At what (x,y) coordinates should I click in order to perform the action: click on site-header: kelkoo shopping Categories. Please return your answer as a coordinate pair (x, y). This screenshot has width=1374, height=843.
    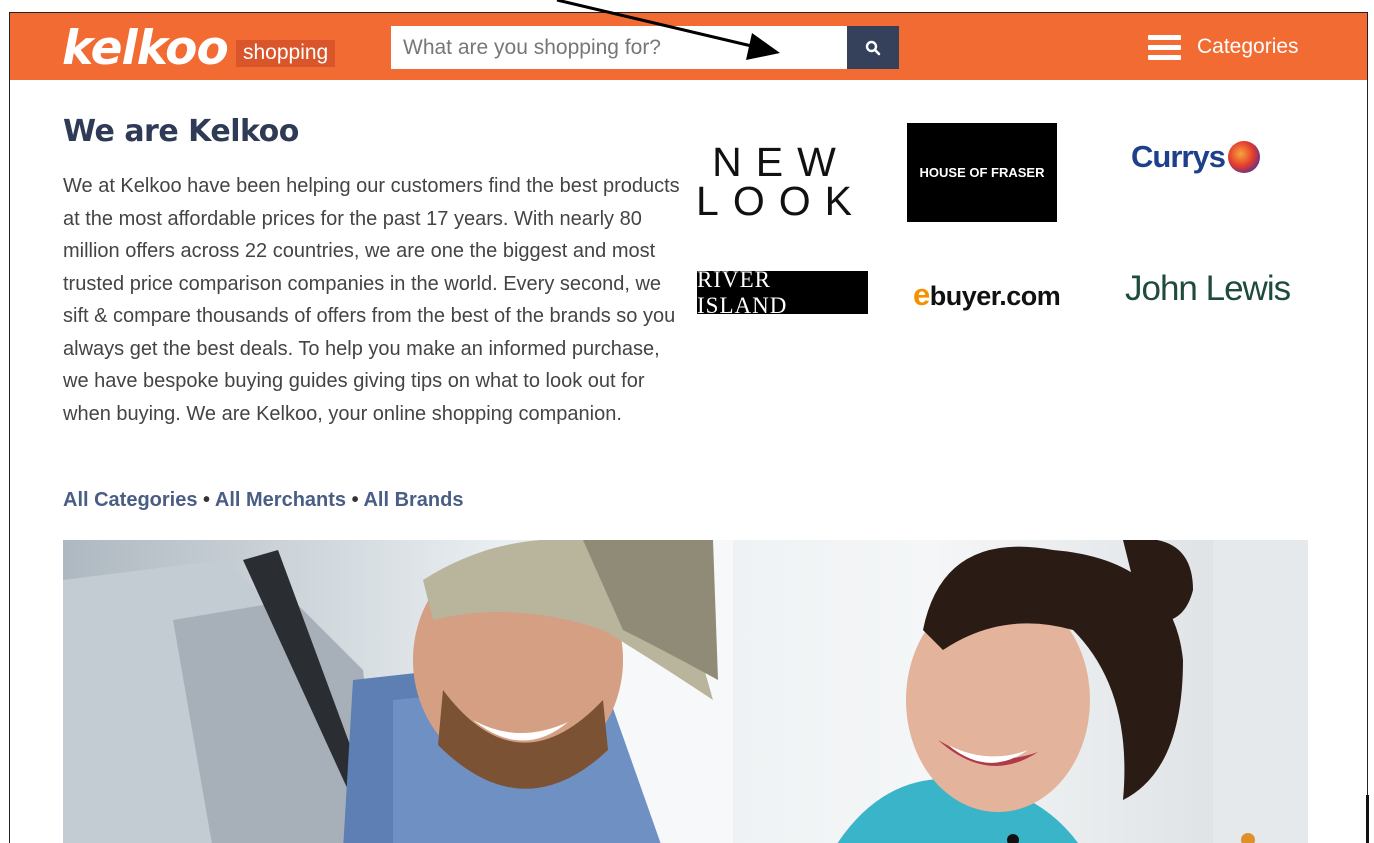
    Looking at the image, I should click on (688, 46).